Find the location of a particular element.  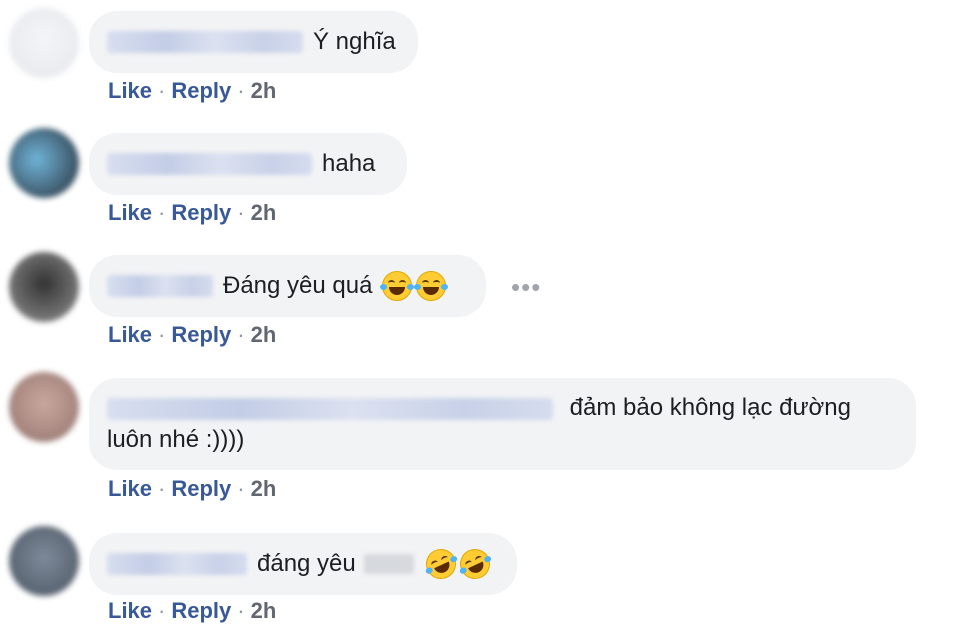

more-options-icon: ••• is located at coordinates (526, 287).